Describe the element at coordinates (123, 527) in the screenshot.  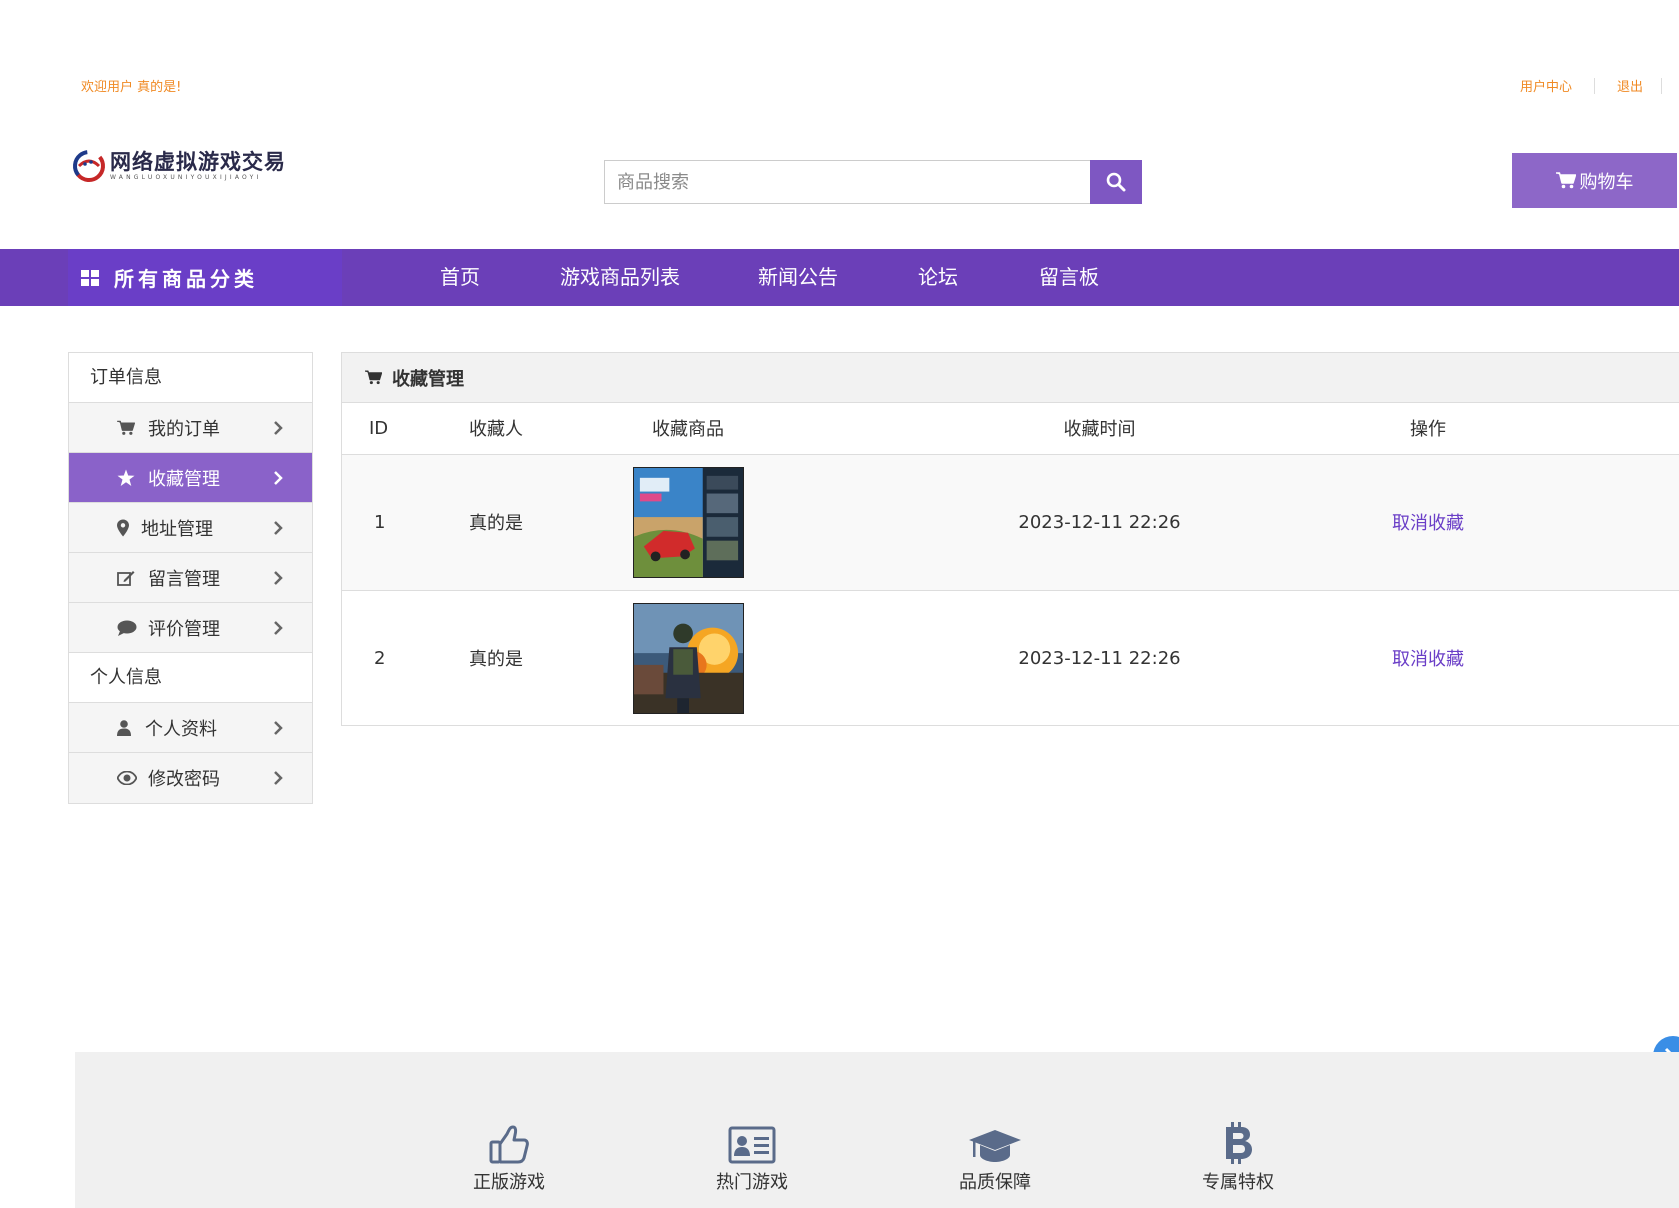
I see `map-marker-icon` at that location.